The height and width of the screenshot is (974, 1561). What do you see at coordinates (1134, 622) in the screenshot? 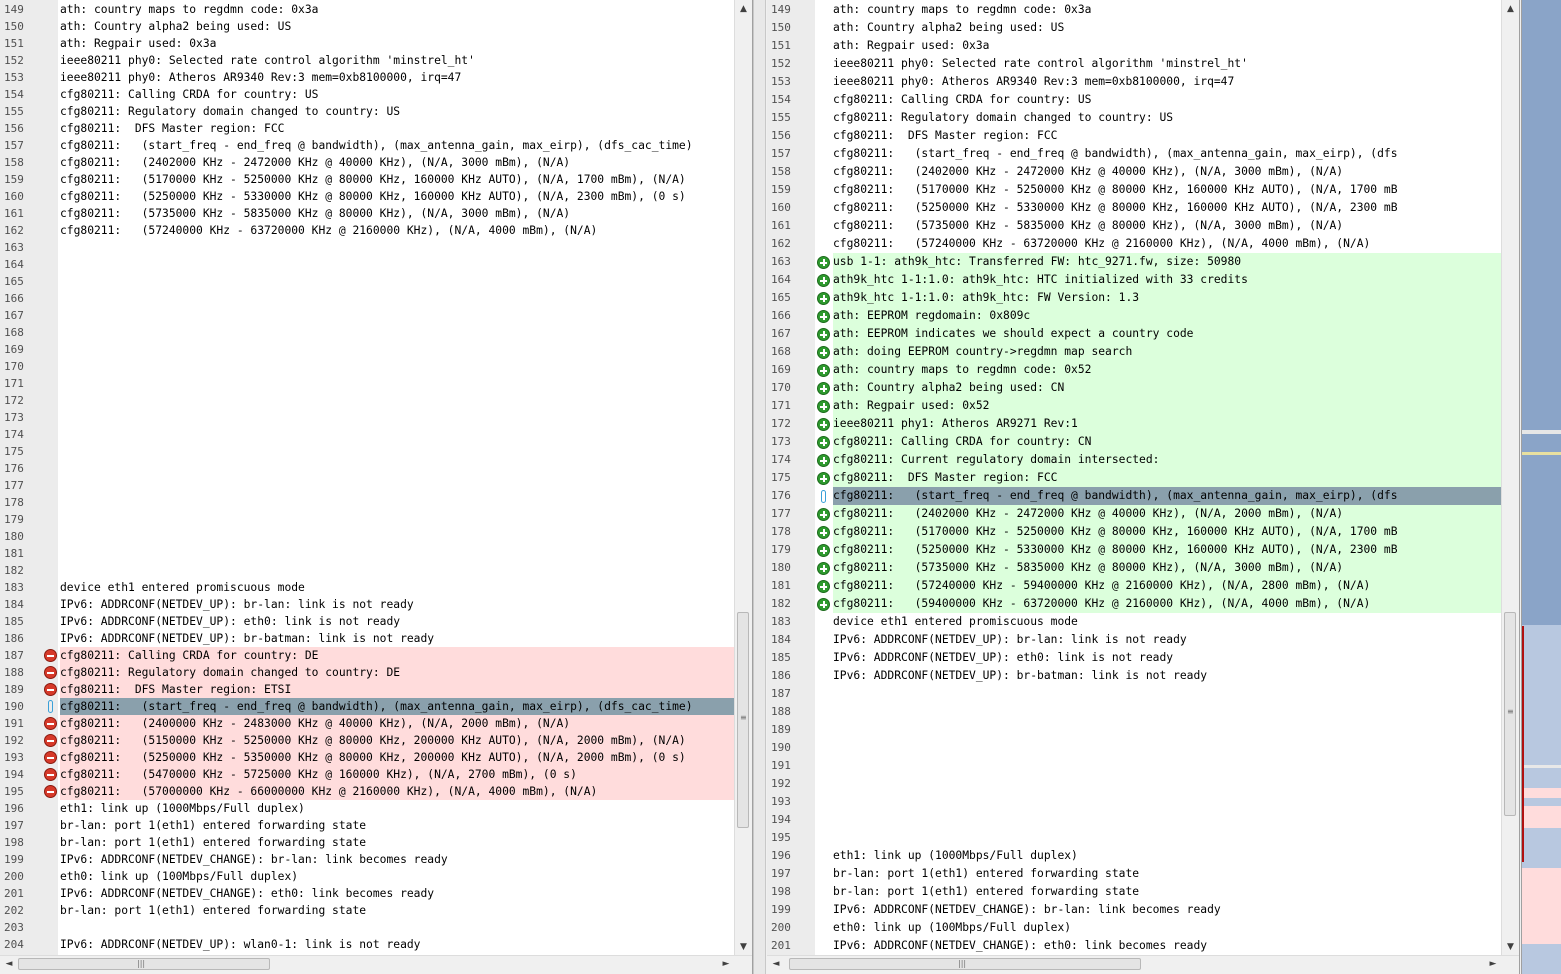
I see `diff-line: 183 device eth1 entered promiscuous mode` at bounding box center [1134, 622].